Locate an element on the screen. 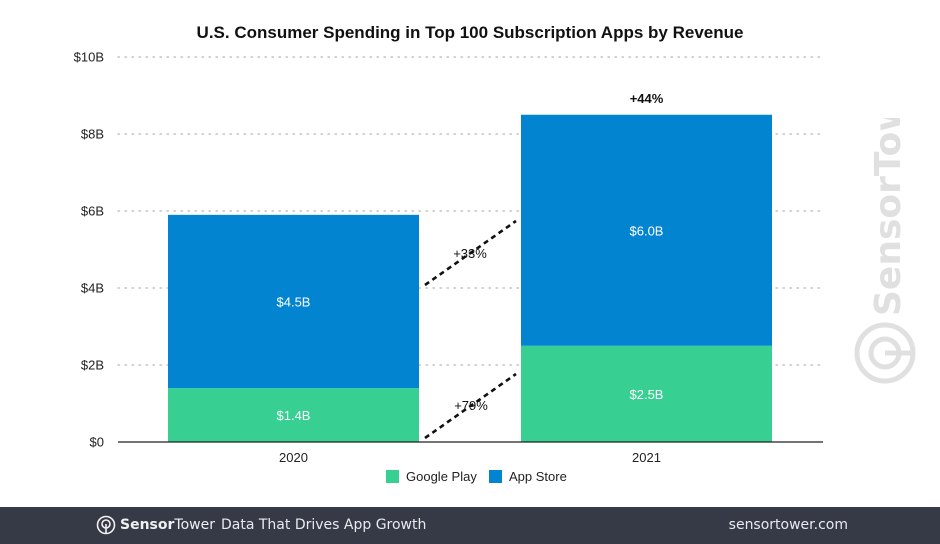 The height and width of the screenshot is (544, 940). footer-url: sensortower.com is located at coordinates (788, 525).